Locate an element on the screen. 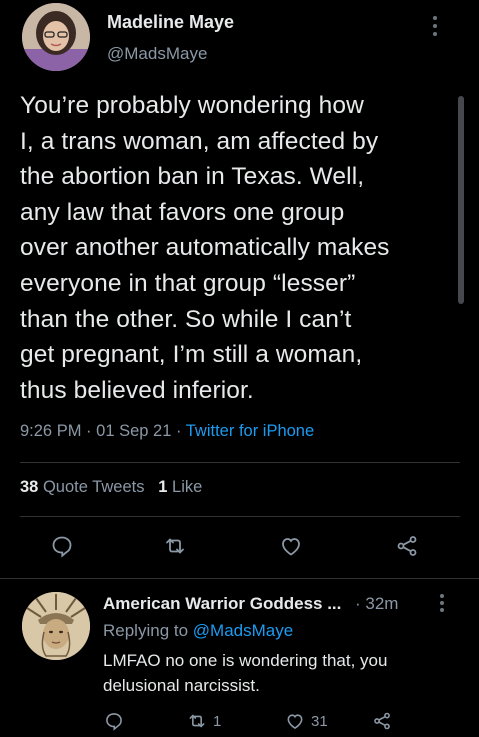 The width and height of the screenshot is (479, 737). reply-time: · 32m is located at coordinates (376, 604).